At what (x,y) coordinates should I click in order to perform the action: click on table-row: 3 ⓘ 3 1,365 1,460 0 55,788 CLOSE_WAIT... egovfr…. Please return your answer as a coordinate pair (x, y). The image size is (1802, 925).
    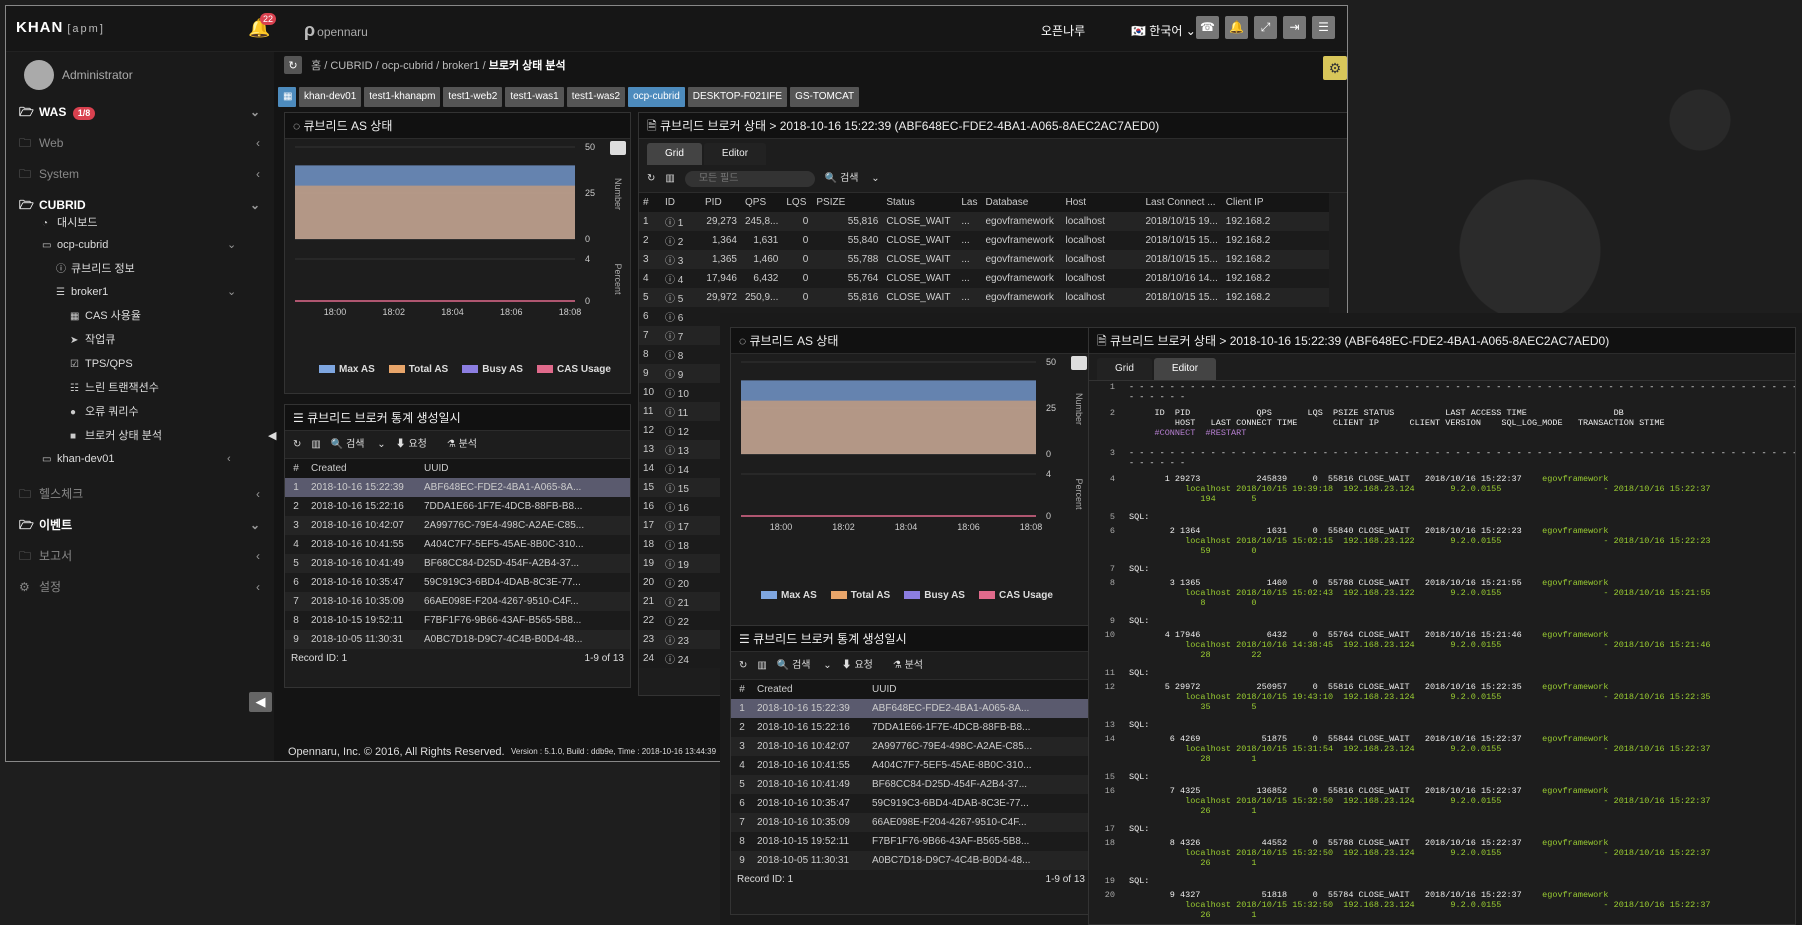
    Looking at the image, I should click on (984, 259).